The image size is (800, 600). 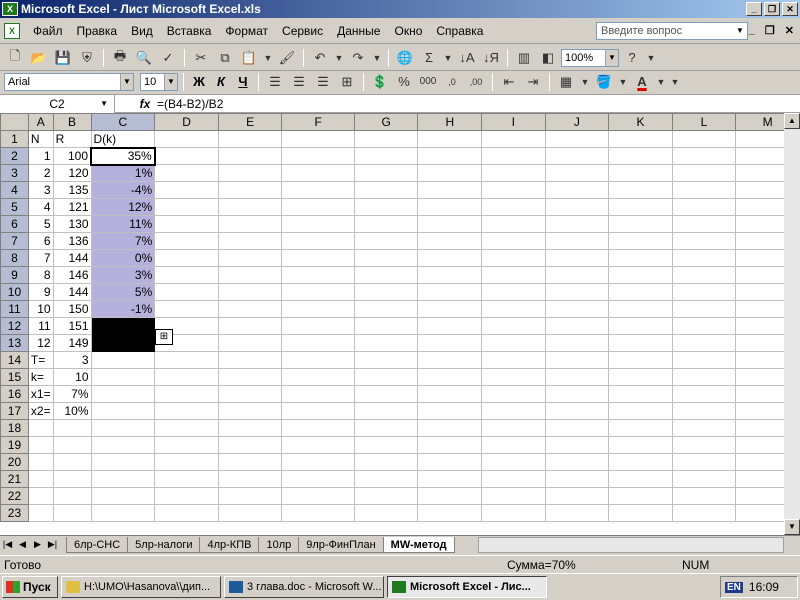 I want to click on align-right-icon: ☰, so click(x=323, y=82).